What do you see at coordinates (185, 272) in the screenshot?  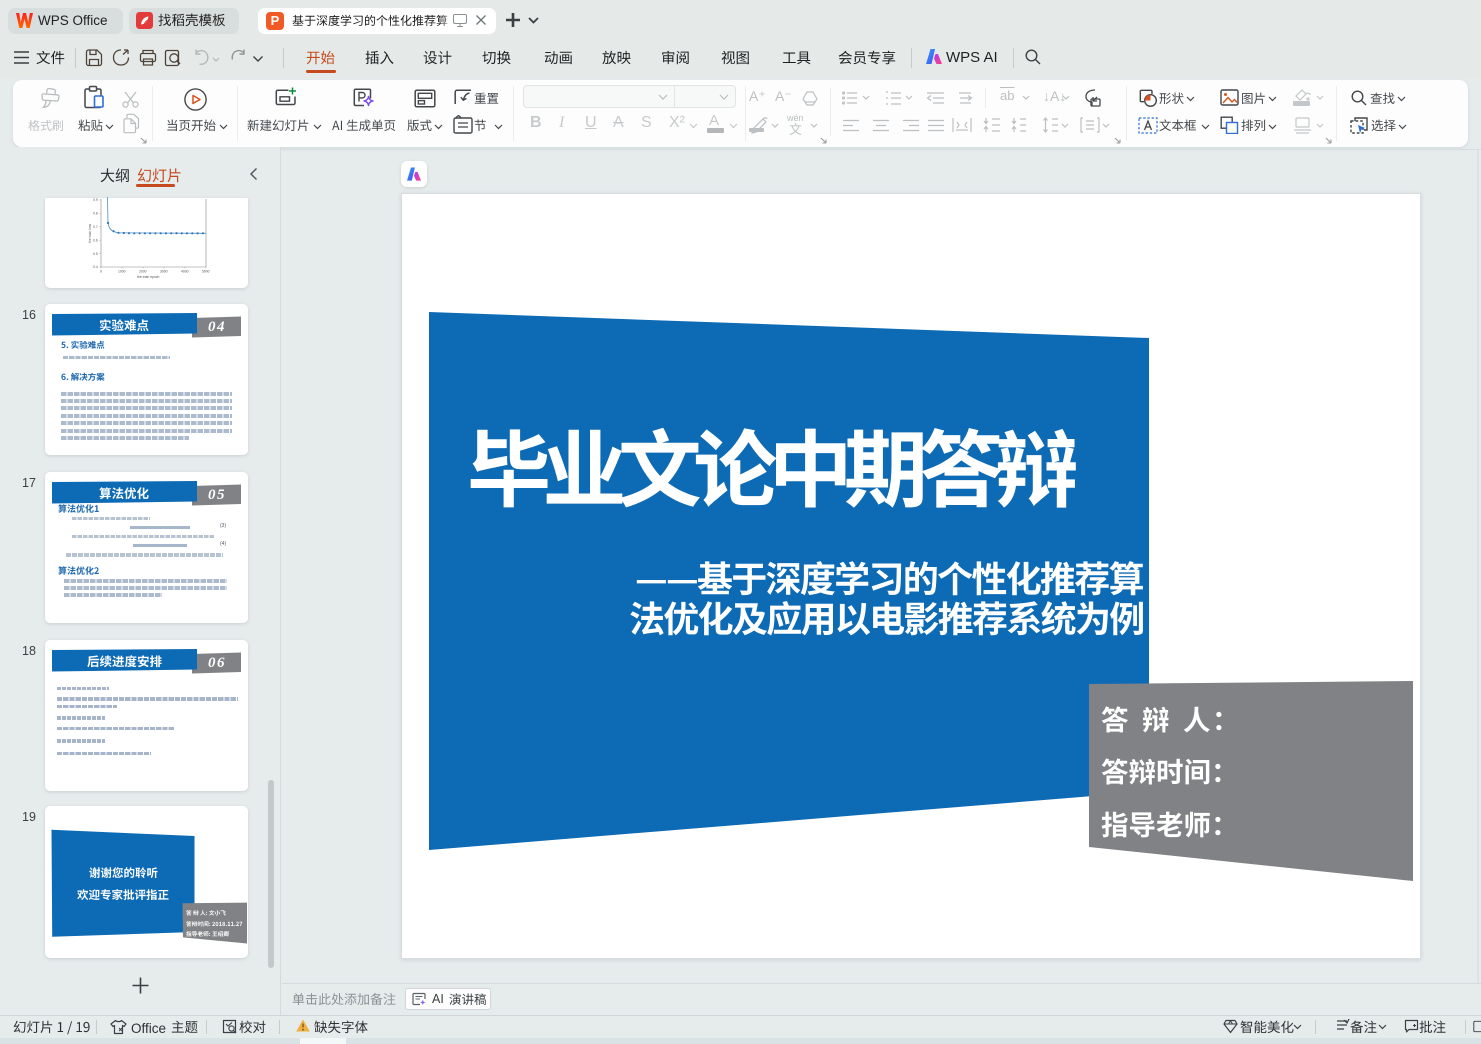 I see `svg-text: 4000` at bounding box center [185, 272].